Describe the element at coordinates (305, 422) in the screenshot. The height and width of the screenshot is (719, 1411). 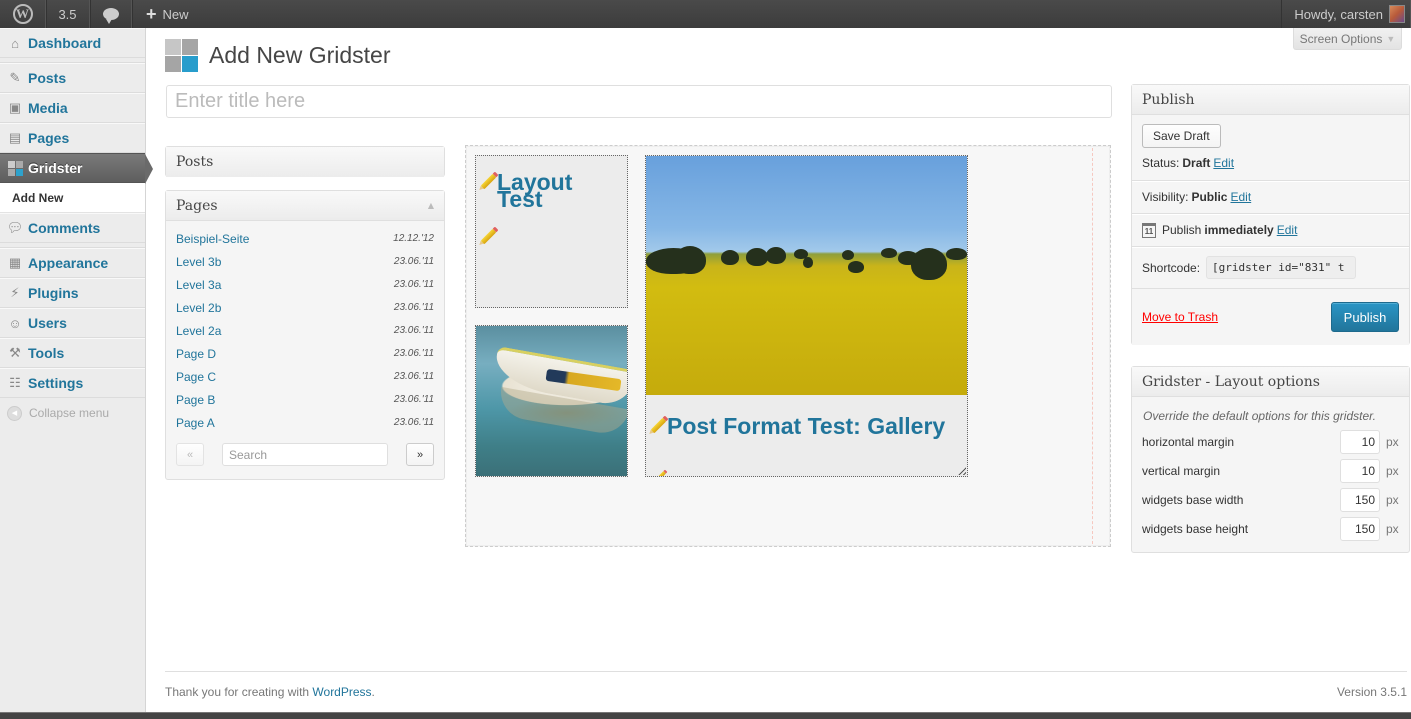
I see `list-item: Page A 23.06.'11` at that location.